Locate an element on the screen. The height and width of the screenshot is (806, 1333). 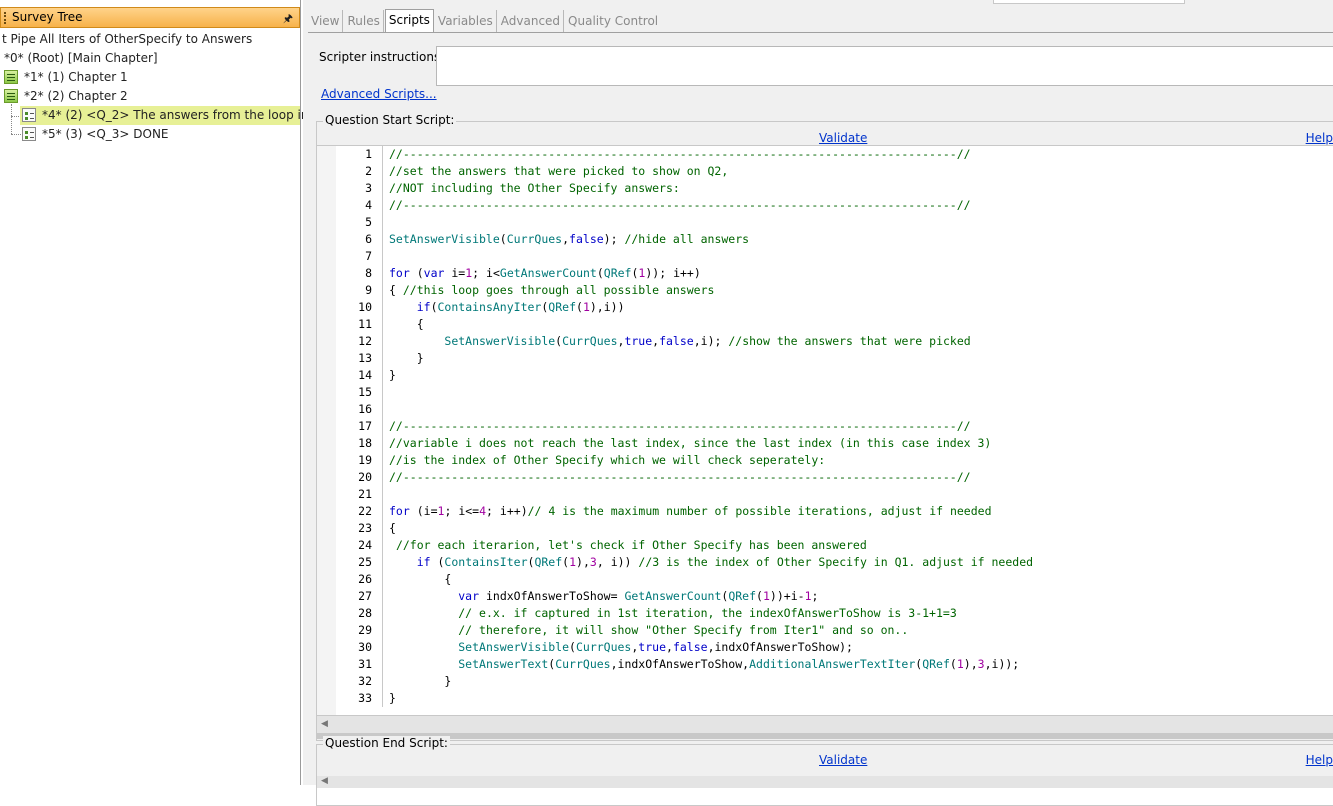
line-number: 10 is located at coordinates (359, 307).